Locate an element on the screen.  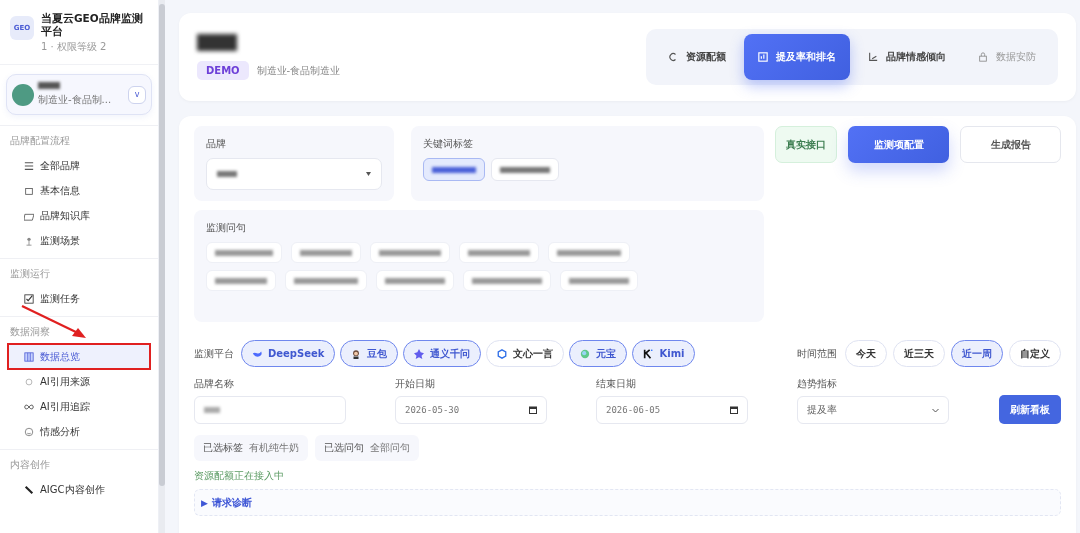
platform-label: 监测平台 is located at coordinates (214, 353).